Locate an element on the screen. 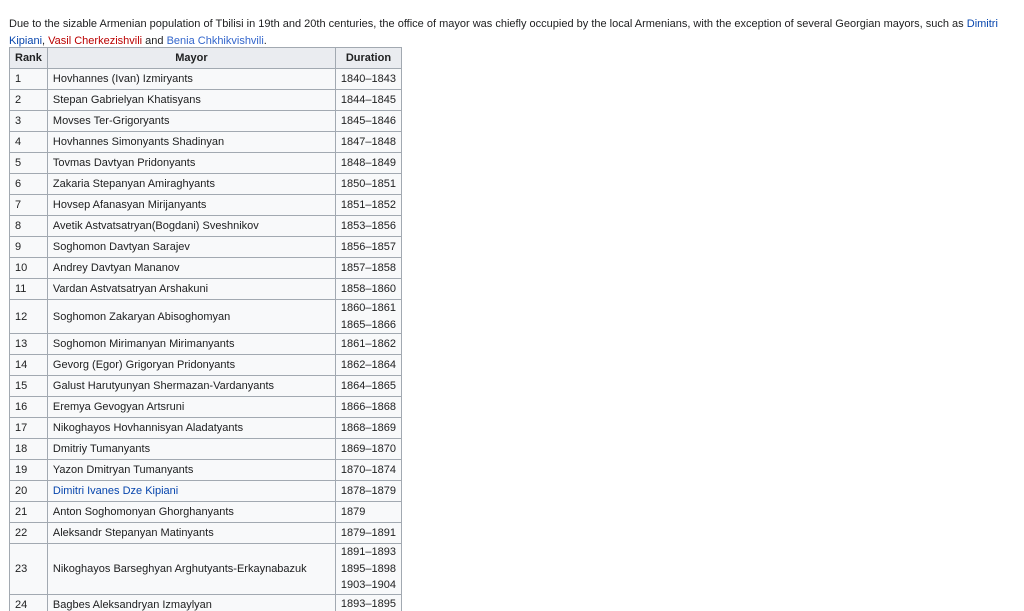  rank-cell: 15 is located at coordinates (28, 386).